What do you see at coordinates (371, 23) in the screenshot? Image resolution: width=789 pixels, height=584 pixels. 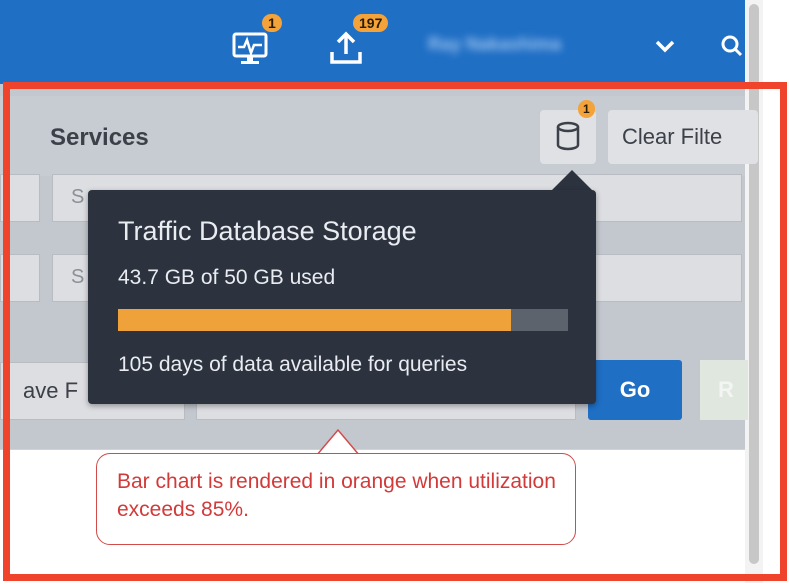 I see `upload-badge: 197` at bounding box center [371, 23].